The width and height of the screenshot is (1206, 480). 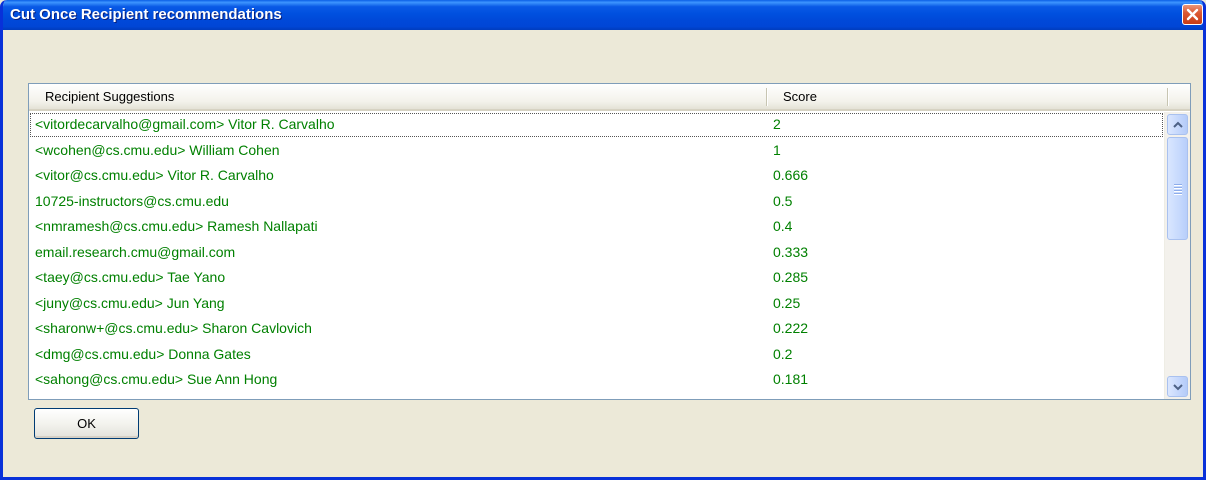 I want to click on close-button, so click(x=1192, y=14).